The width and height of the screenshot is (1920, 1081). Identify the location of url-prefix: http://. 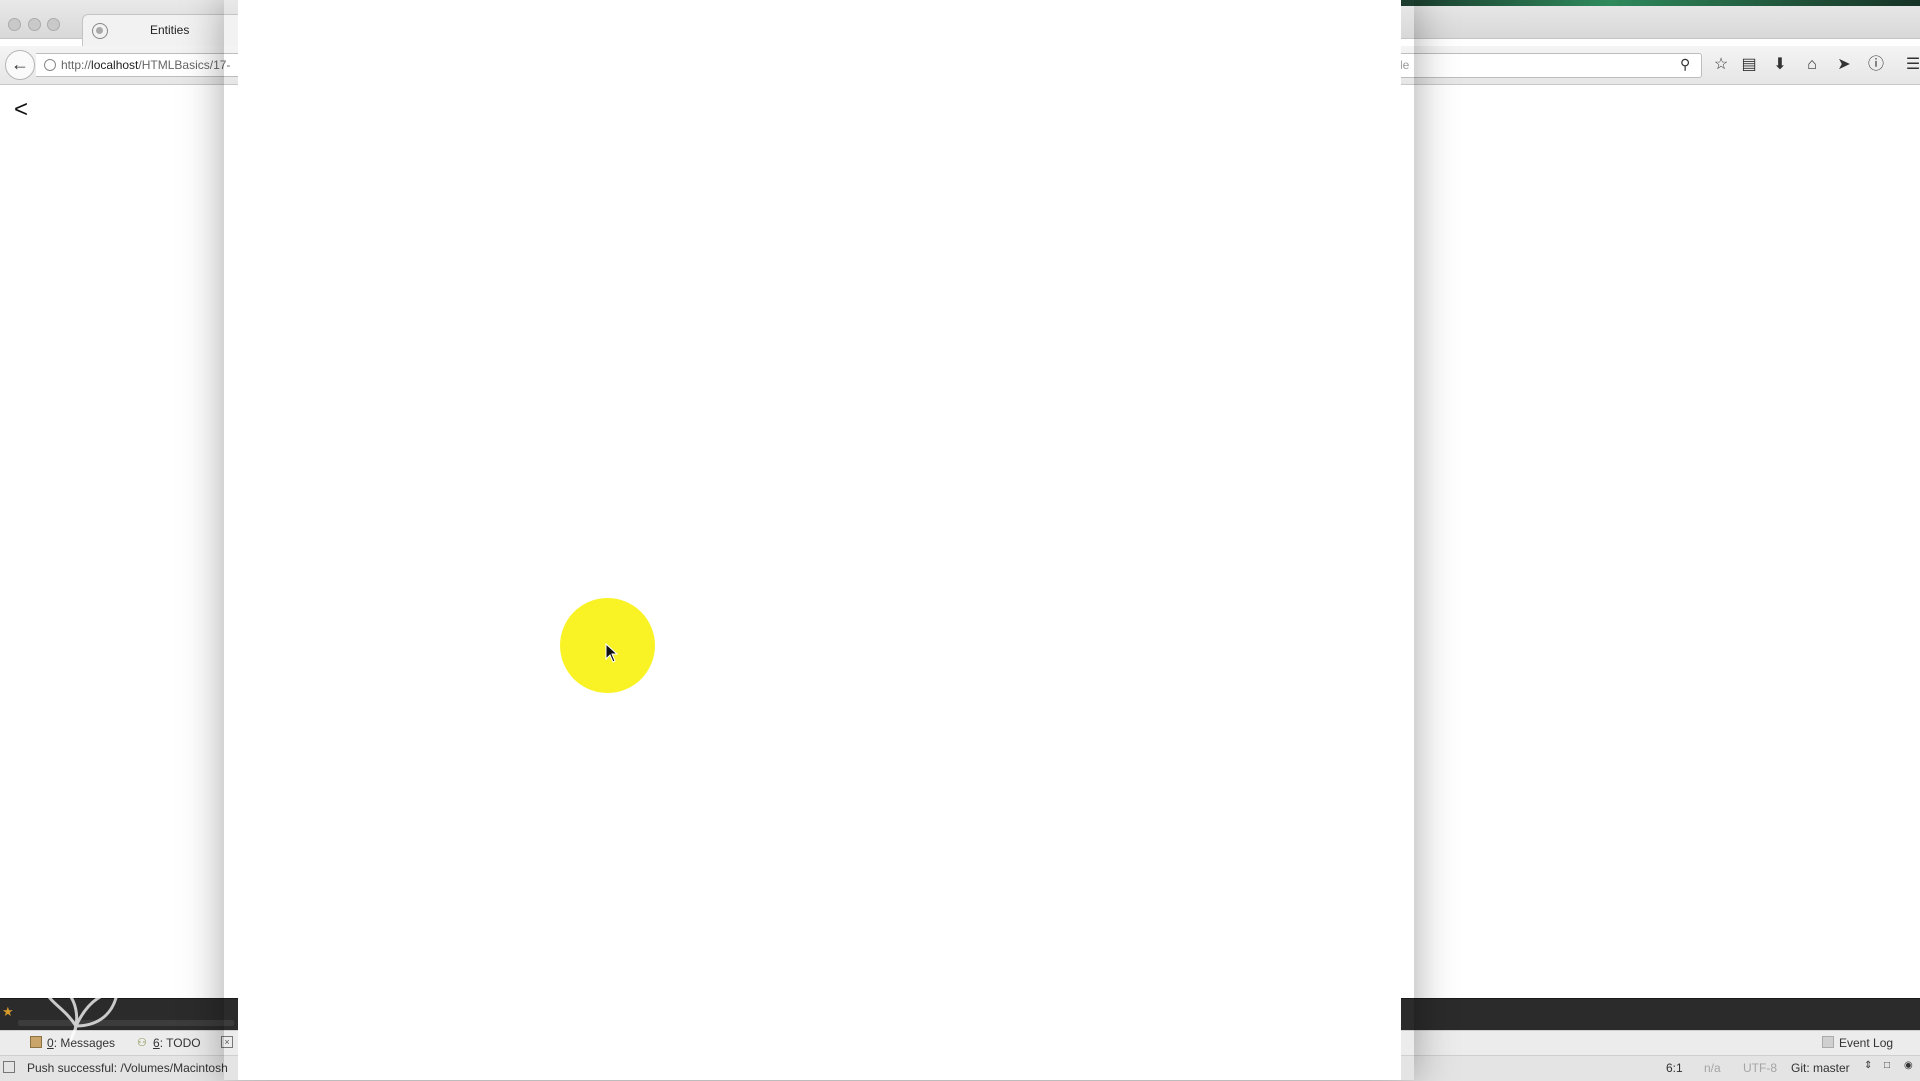
(76, 65).